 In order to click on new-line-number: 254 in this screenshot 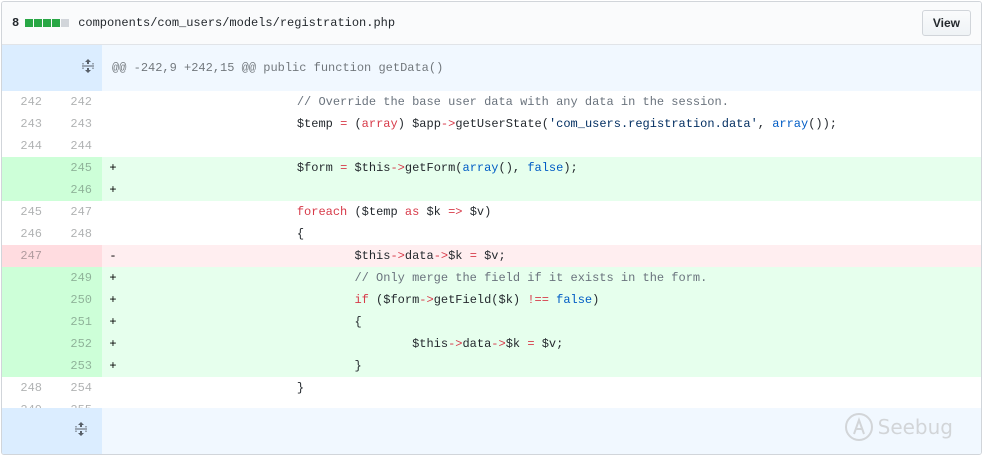, I will do `click(77, 388)`.